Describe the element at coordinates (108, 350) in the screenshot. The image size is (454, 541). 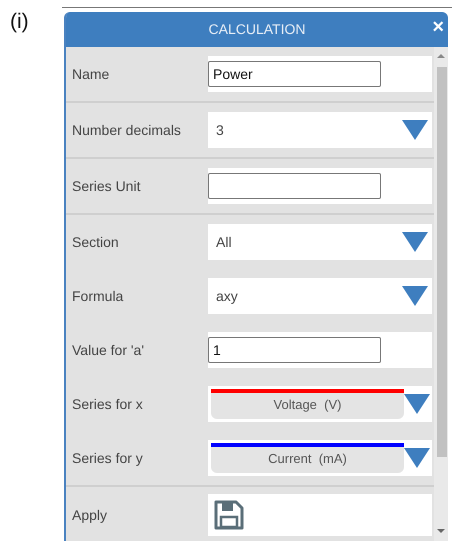
I see `field-label: Value for 'a'` at that location.